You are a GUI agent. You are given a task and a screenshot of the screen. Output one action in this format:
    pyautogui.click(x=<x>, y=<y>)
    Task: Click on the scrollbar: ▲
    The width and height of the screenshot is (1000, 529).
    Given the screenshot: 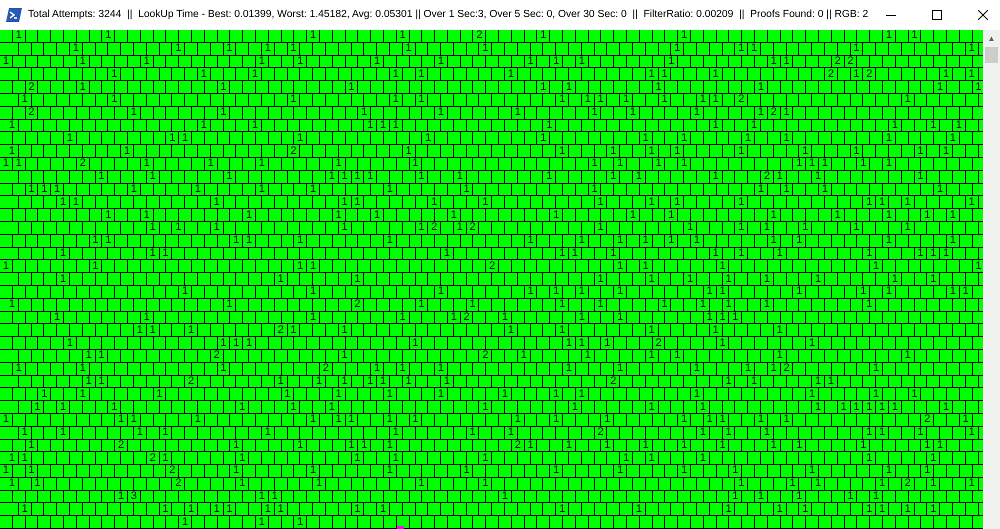 What is the action you would take?
    pyautogui.click(x=991, y=279)
    